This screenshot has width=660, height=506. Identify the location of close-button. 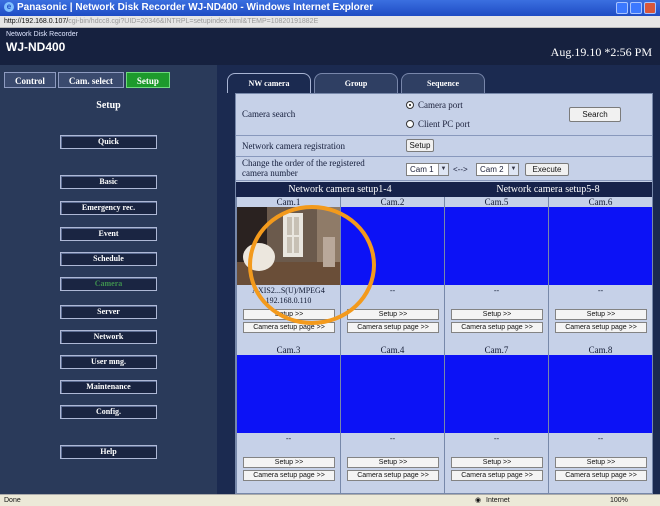
(650, 8).